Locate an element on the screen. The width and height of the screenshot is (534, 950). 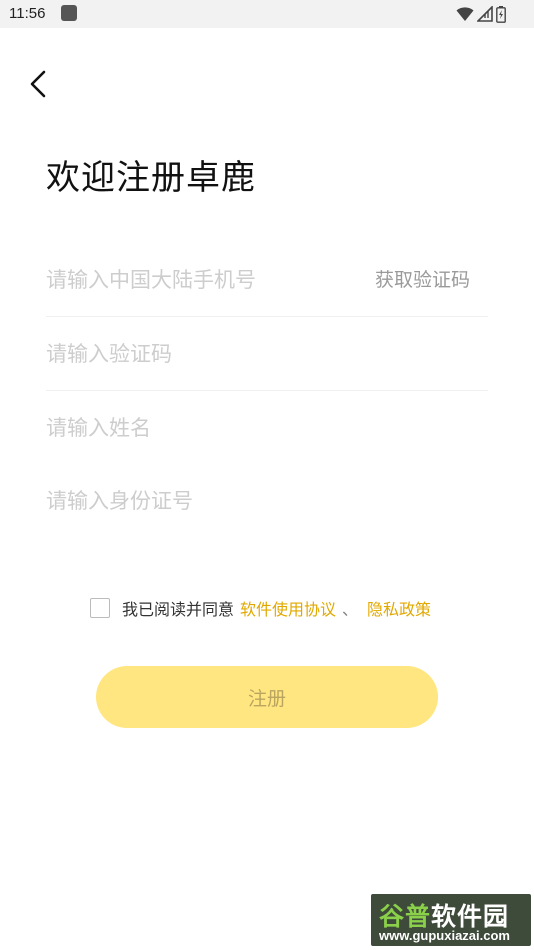
status-time: 11:56 is located at coordinates (27, 13).